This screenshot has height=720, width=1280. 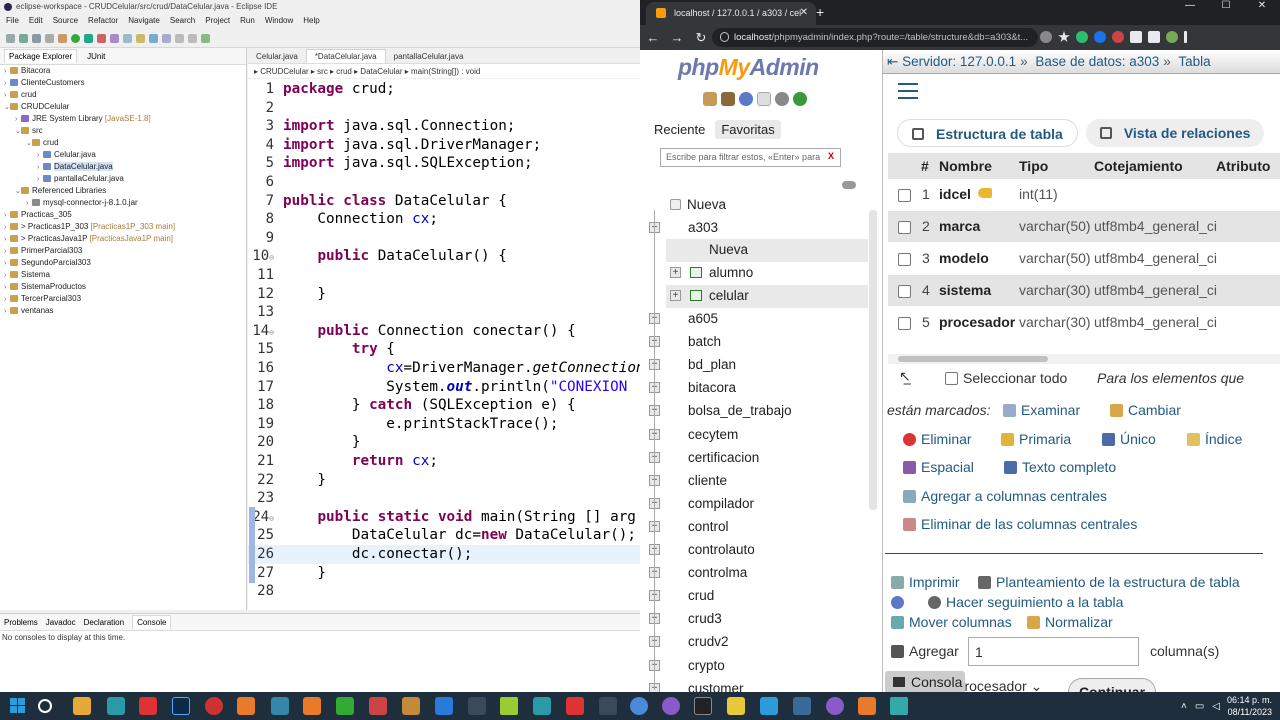 I want to click on code-line: 3 import java.sql.Connection;, so click(x=444, y=126).